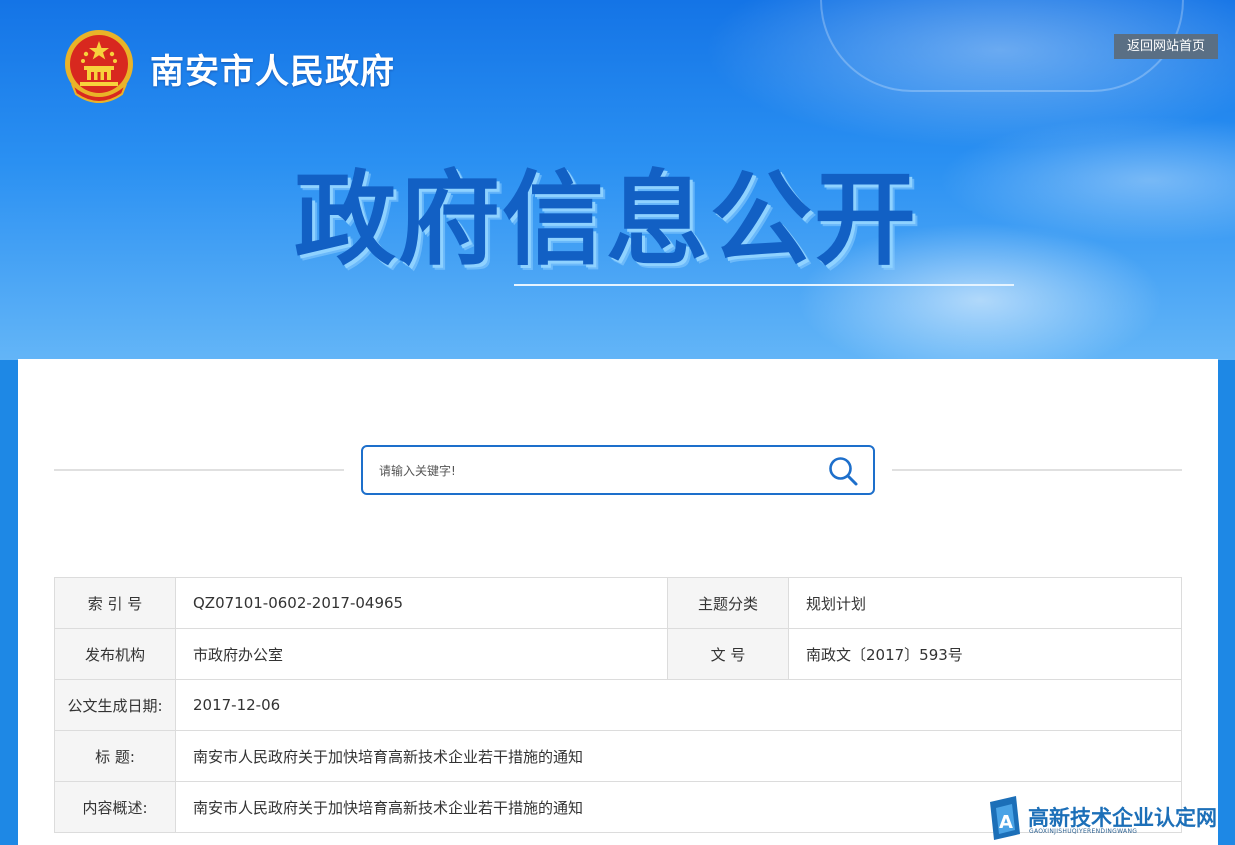 The image size is (1235, 845). Describe the element at coordinates (764, 285) in the screenshot. I see `hero-underline` at that location.